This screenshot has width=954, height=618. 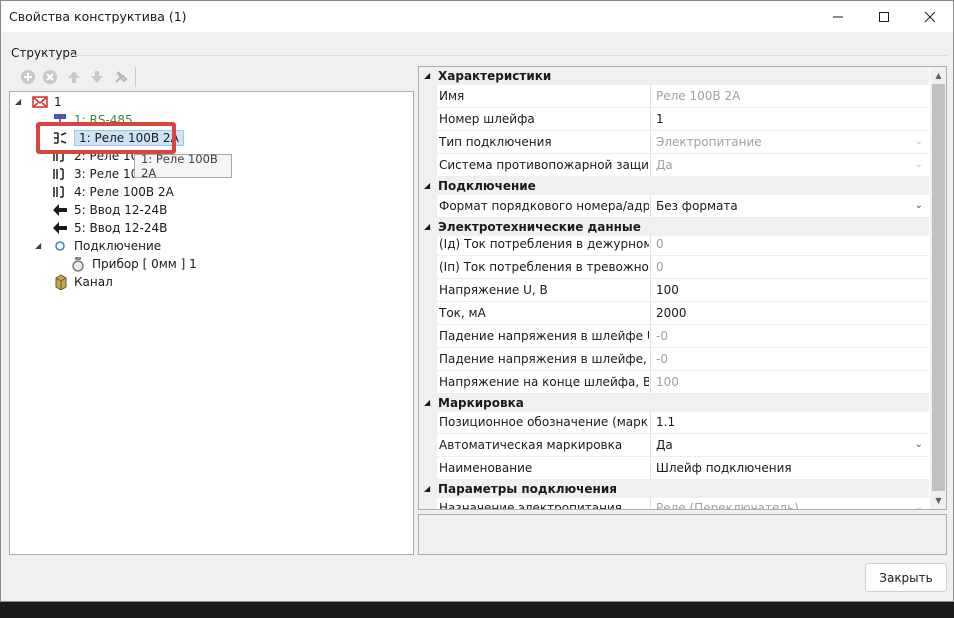 I want to click on move-down-button, so click(x=97, y=77).